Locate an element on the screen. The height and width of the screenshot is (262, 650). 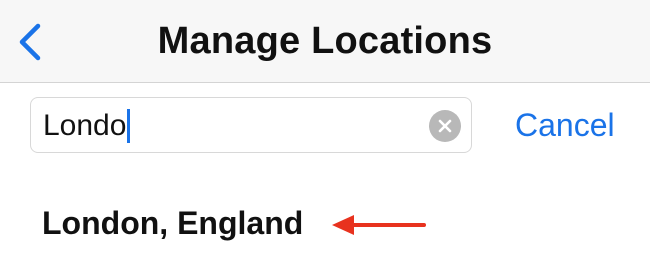
clear-search-button is located at coordinates (445, 126).